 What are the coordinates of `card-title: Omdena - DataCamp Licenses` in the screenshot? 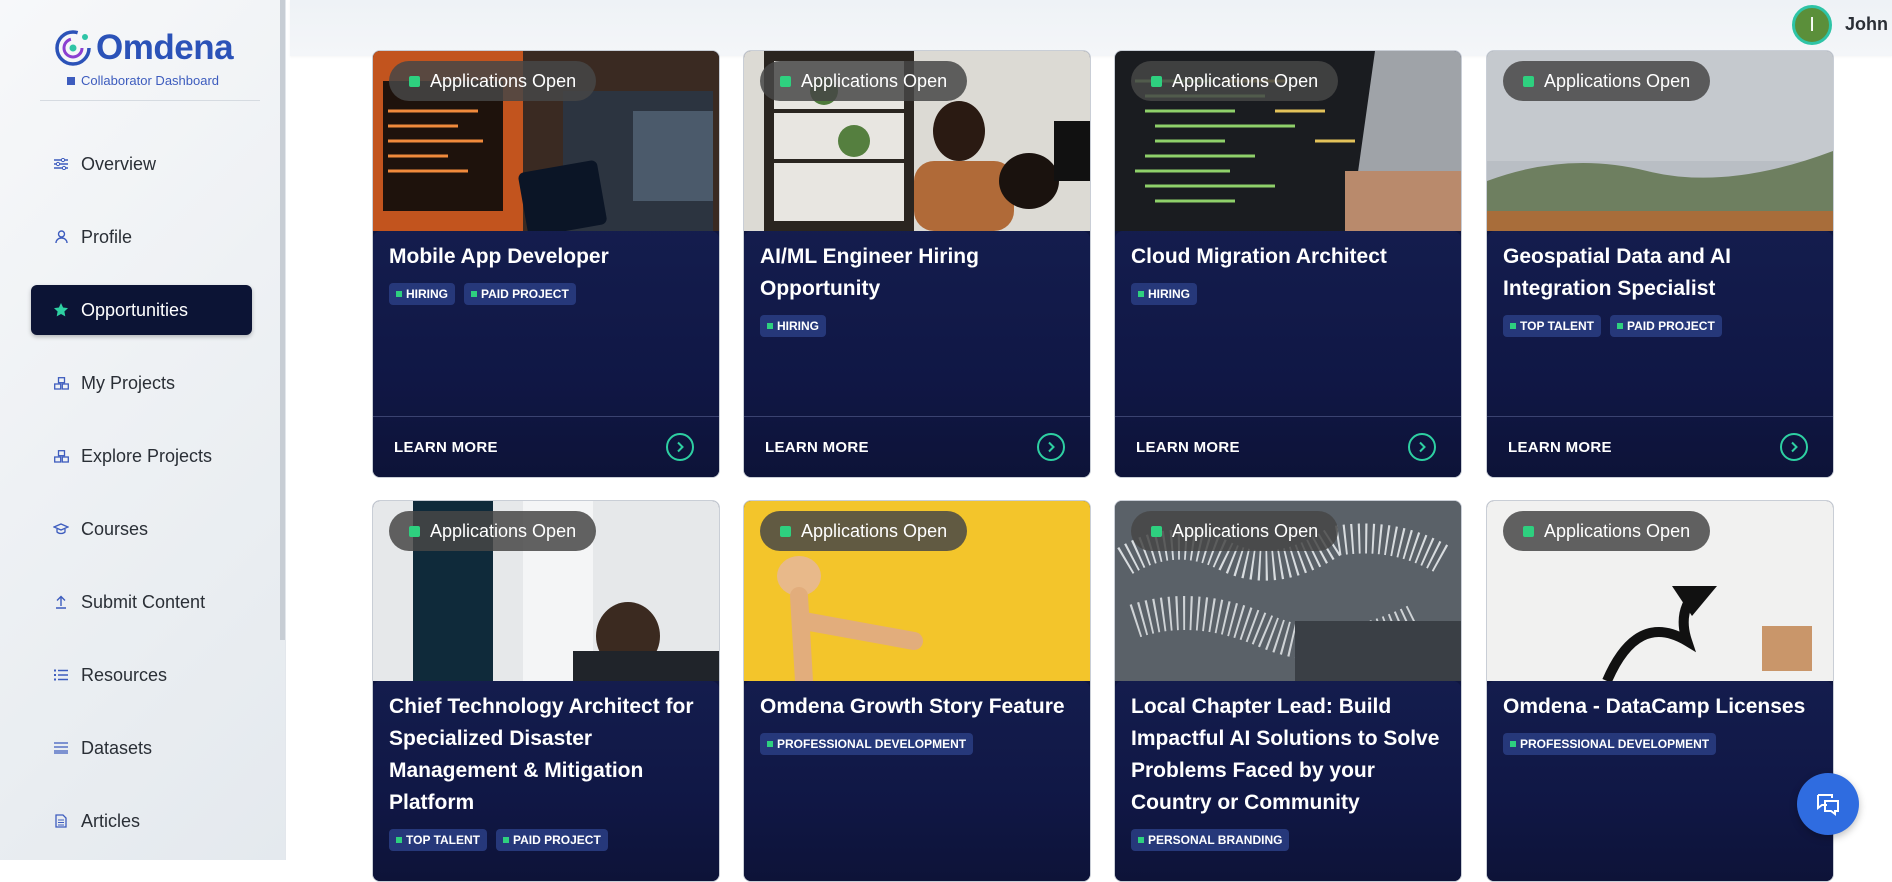 It's located at (1654, 706).